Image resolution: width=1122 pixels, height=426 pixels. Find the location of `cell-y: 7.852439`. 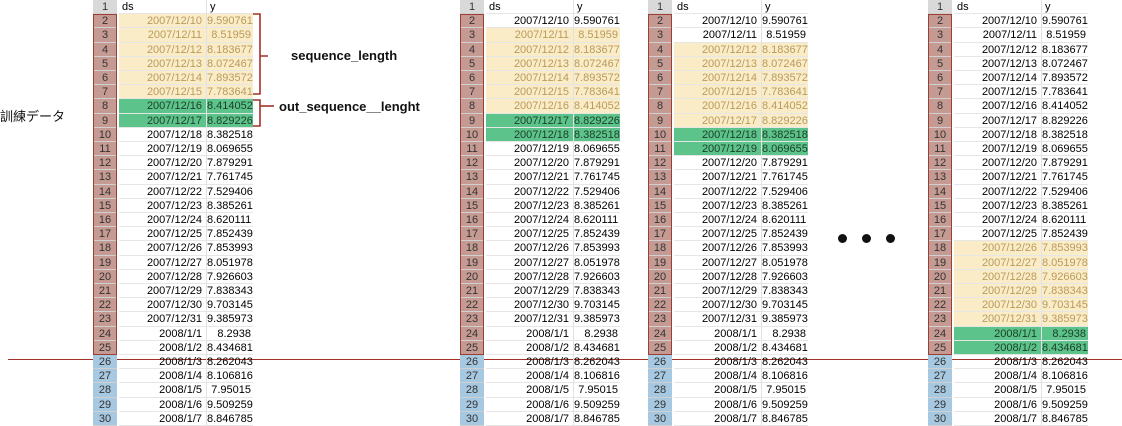

cell-y: 7.852439 is located at coordinates (597, 235).